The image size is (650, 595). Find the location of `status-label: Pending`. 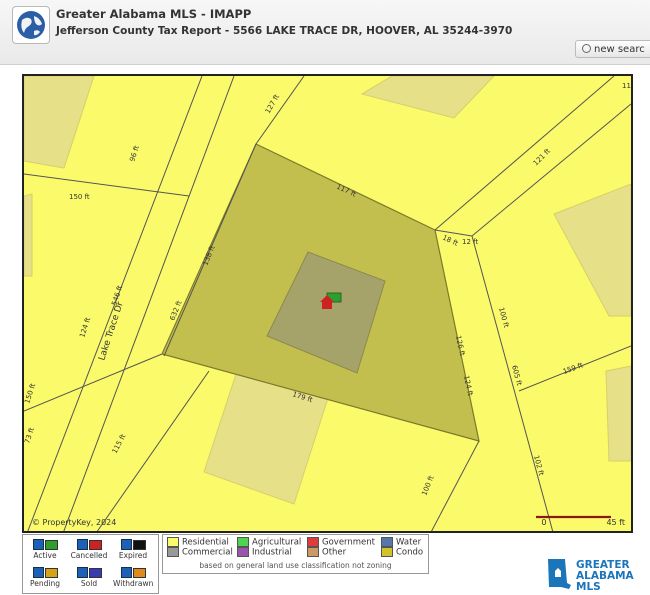

status-label: Pending is located at coordinates (45, 583).